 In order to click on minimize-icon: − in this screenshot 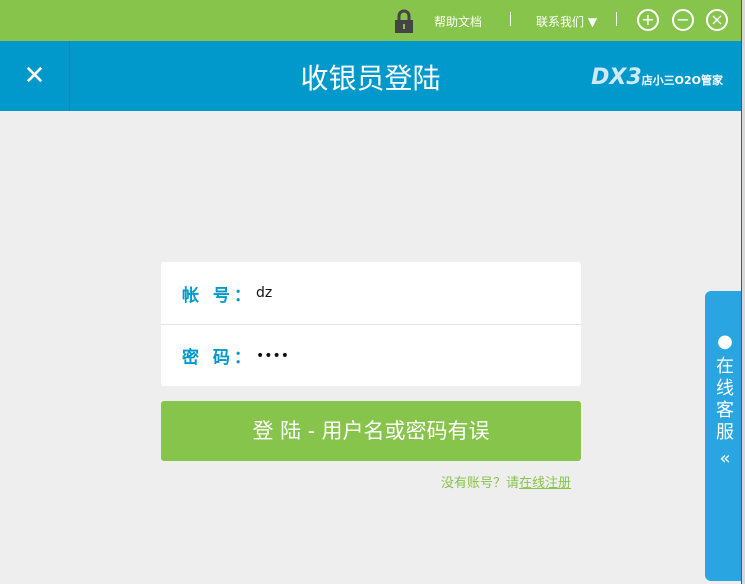, I will do `click(683, 20)`.